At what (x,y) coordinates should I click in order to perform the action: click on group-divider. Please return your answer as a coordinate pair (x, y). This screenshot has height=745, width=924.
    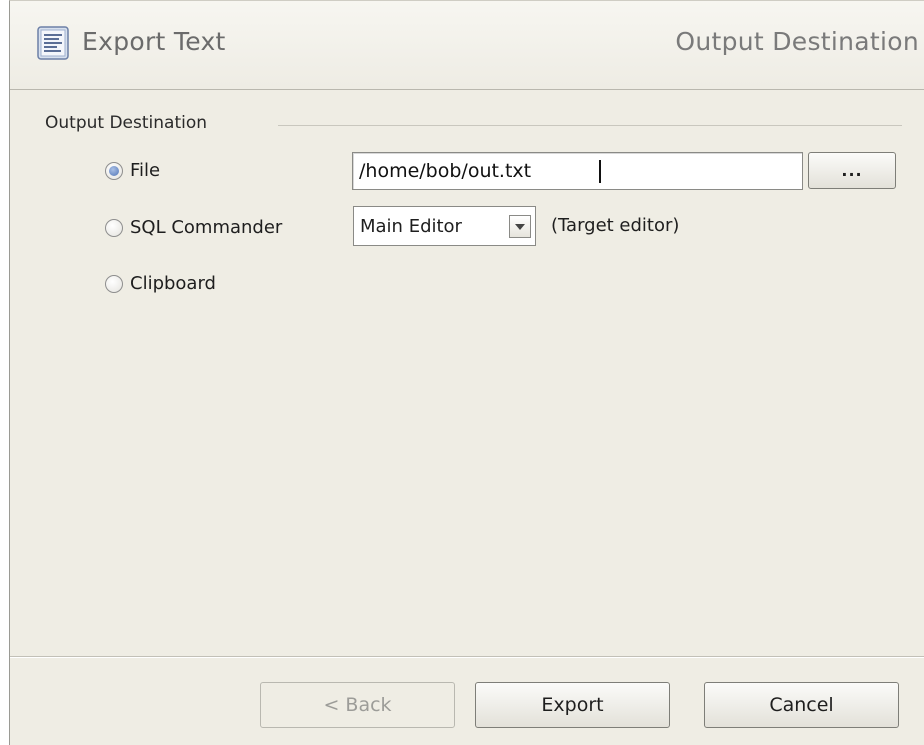
    Looking at the image, I should click on (590, 125).